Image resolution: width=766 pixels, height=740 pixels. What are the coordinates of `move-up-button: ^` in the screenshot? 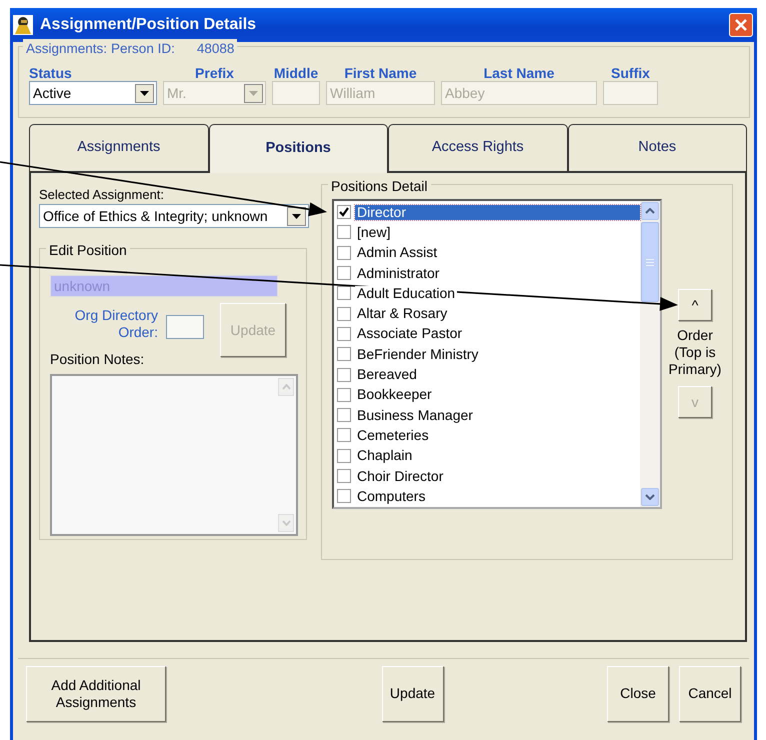 It's located at (695, 305).